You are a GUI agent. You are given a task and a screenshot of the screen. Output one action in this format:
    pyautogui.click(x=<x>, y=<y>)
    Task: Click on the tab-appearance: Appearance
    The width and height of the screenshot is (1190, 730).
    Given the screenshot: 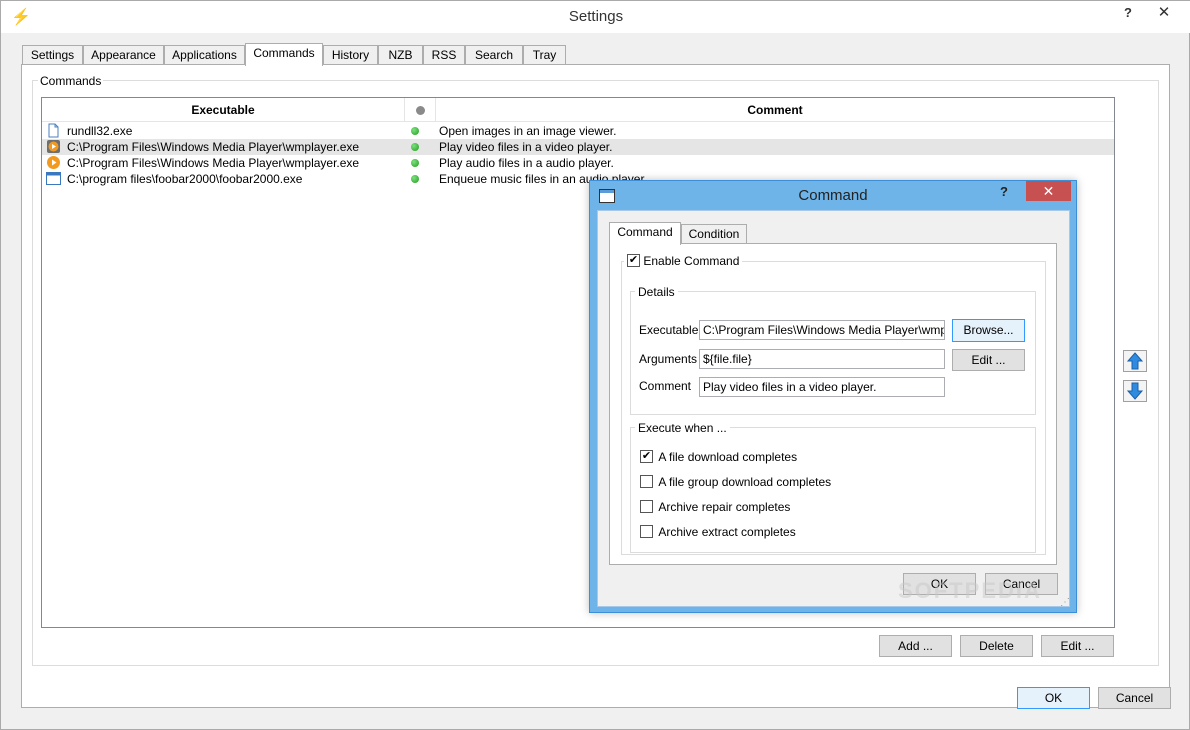 What is the action you would take?
    pyautogui.click(x=123, y=55)
    